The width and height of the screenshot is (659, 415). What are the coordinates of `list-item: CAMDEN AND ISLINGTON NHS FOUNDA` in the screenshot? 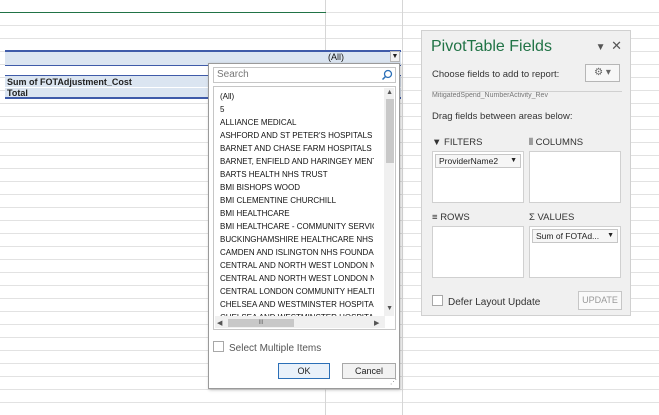 It's located at (297, 252).